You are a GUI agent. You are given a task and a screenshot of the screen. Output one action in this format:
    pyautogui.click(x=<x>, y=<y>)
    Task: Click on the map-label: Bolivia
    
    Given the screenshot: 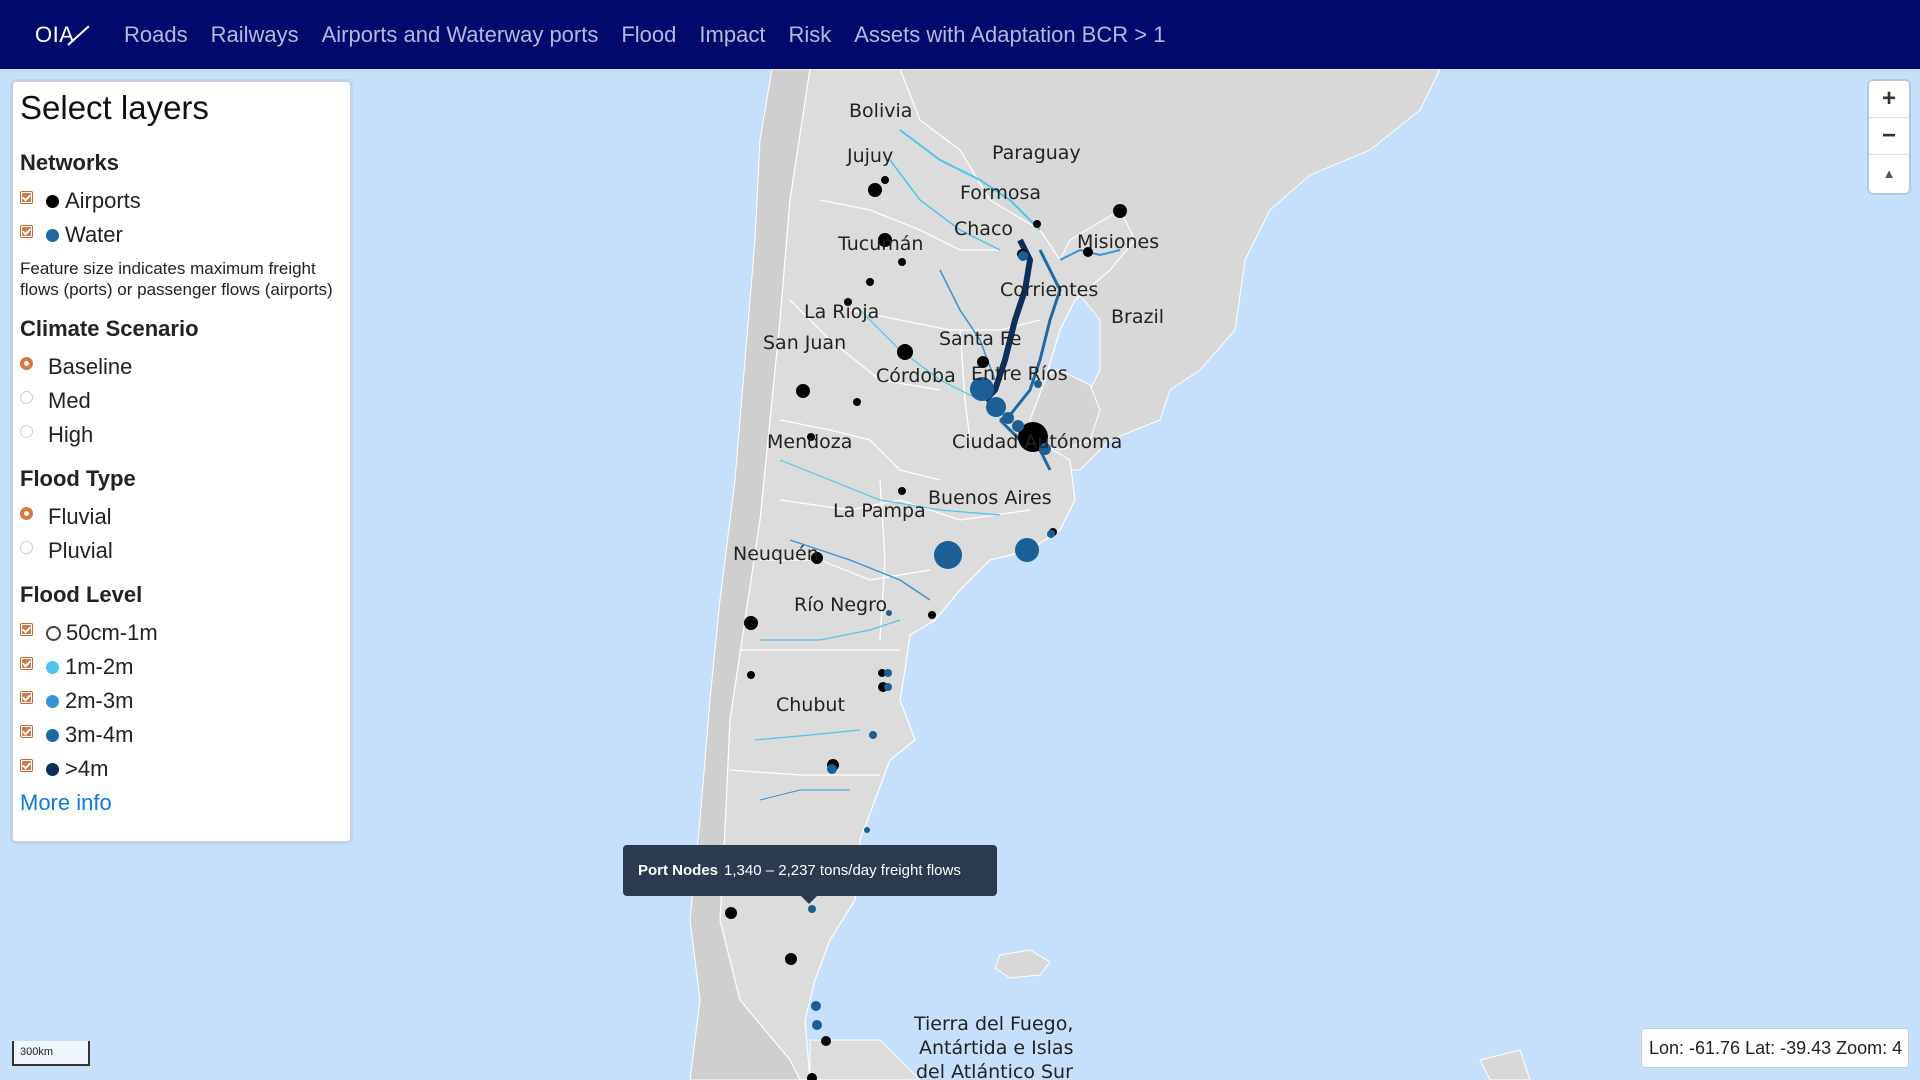 What is the action you would take?
    pyautogui.click(x=880, y=111)
    